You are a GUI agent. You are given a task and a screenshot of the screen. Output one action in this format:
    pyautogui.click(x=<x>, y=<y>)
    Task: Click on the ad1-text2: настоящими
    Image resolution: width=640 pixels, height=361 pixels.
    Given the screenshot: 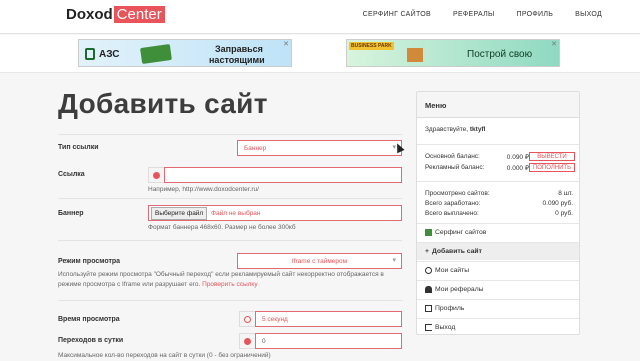 What is the action you would take?
    pyautogui.click(x=237, y=60)
    